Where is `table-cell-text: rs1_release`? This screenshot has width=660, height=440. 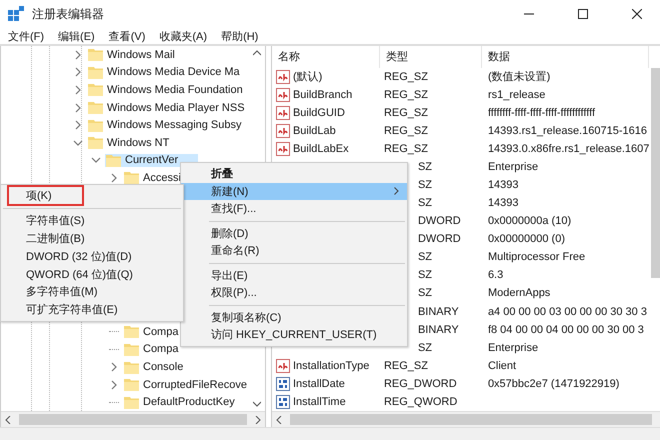 table-cell-text: rs1_release is located at coordinates (516, 94).